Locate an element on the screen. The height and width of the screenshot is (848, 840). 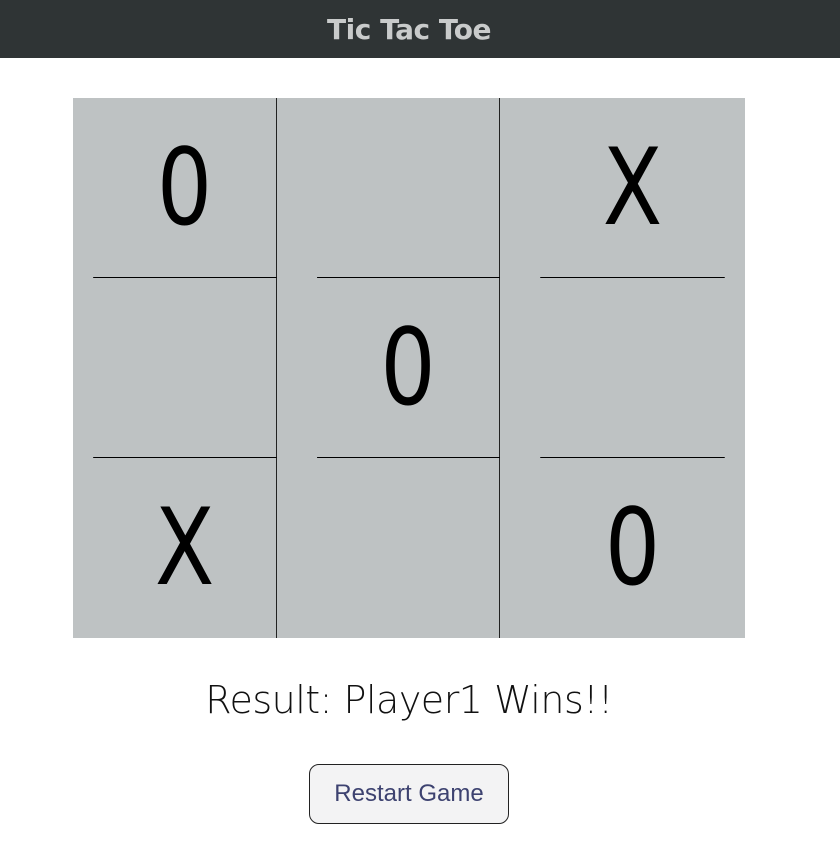
restart-game-button: Restart Game is located at coordinates (409, 794).